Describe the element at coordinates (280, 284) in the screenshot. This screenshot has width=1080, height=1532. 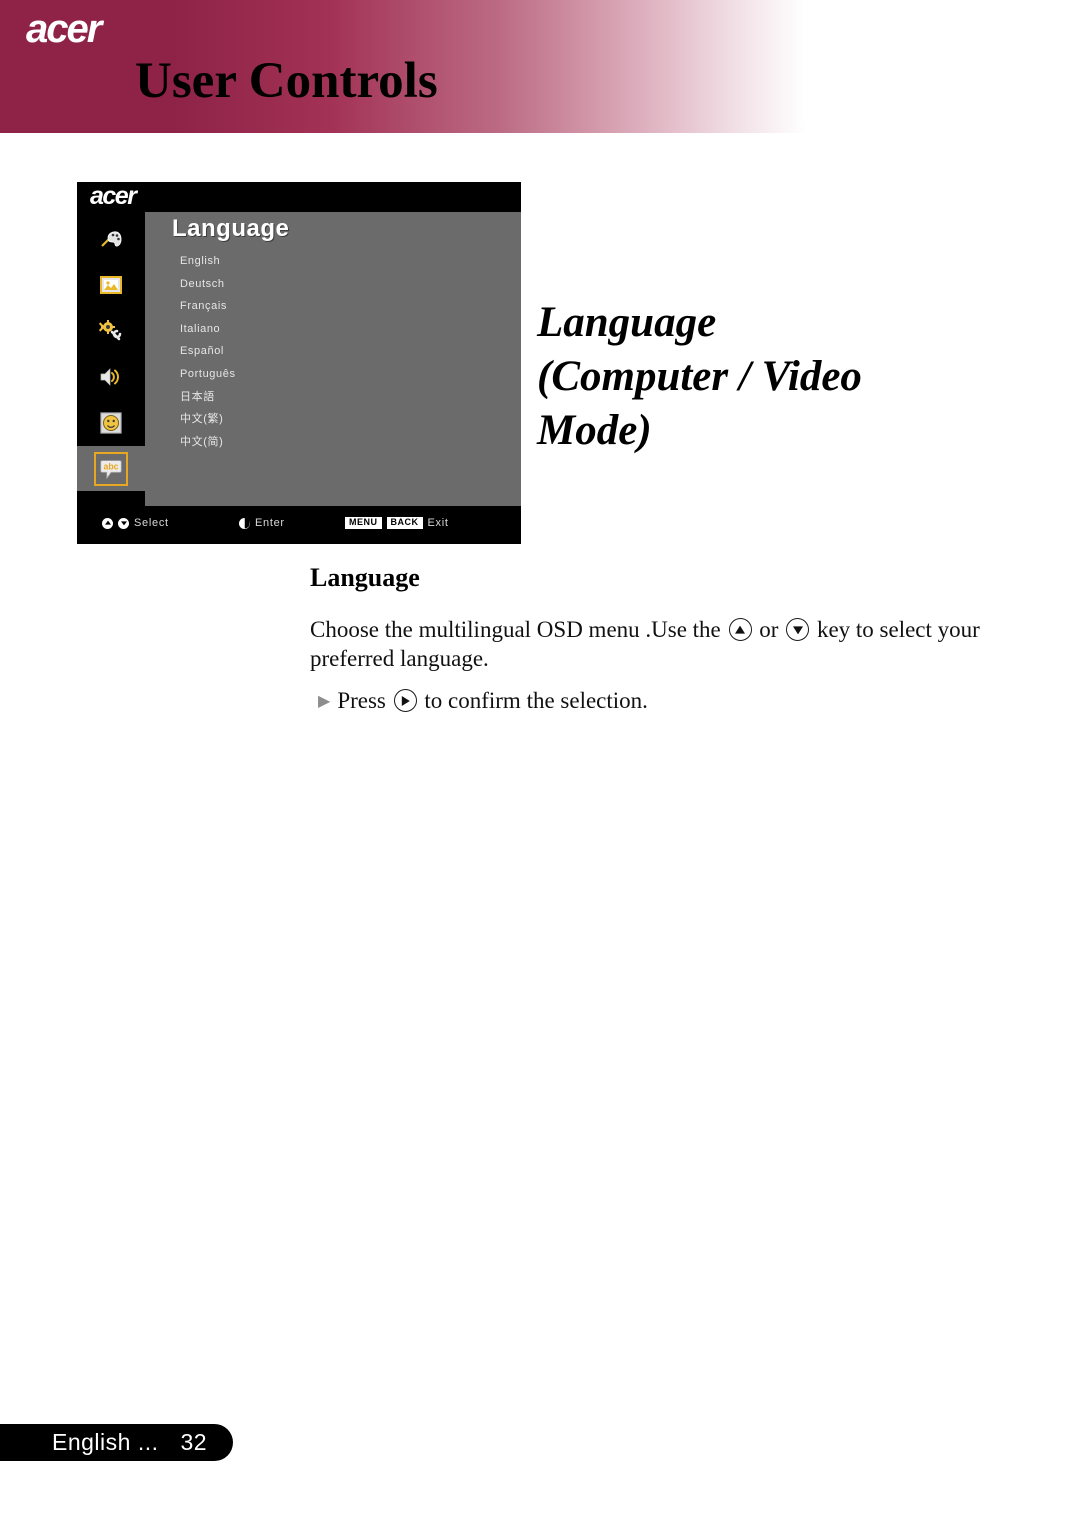
I see `list-item: Deutsch` at that location.